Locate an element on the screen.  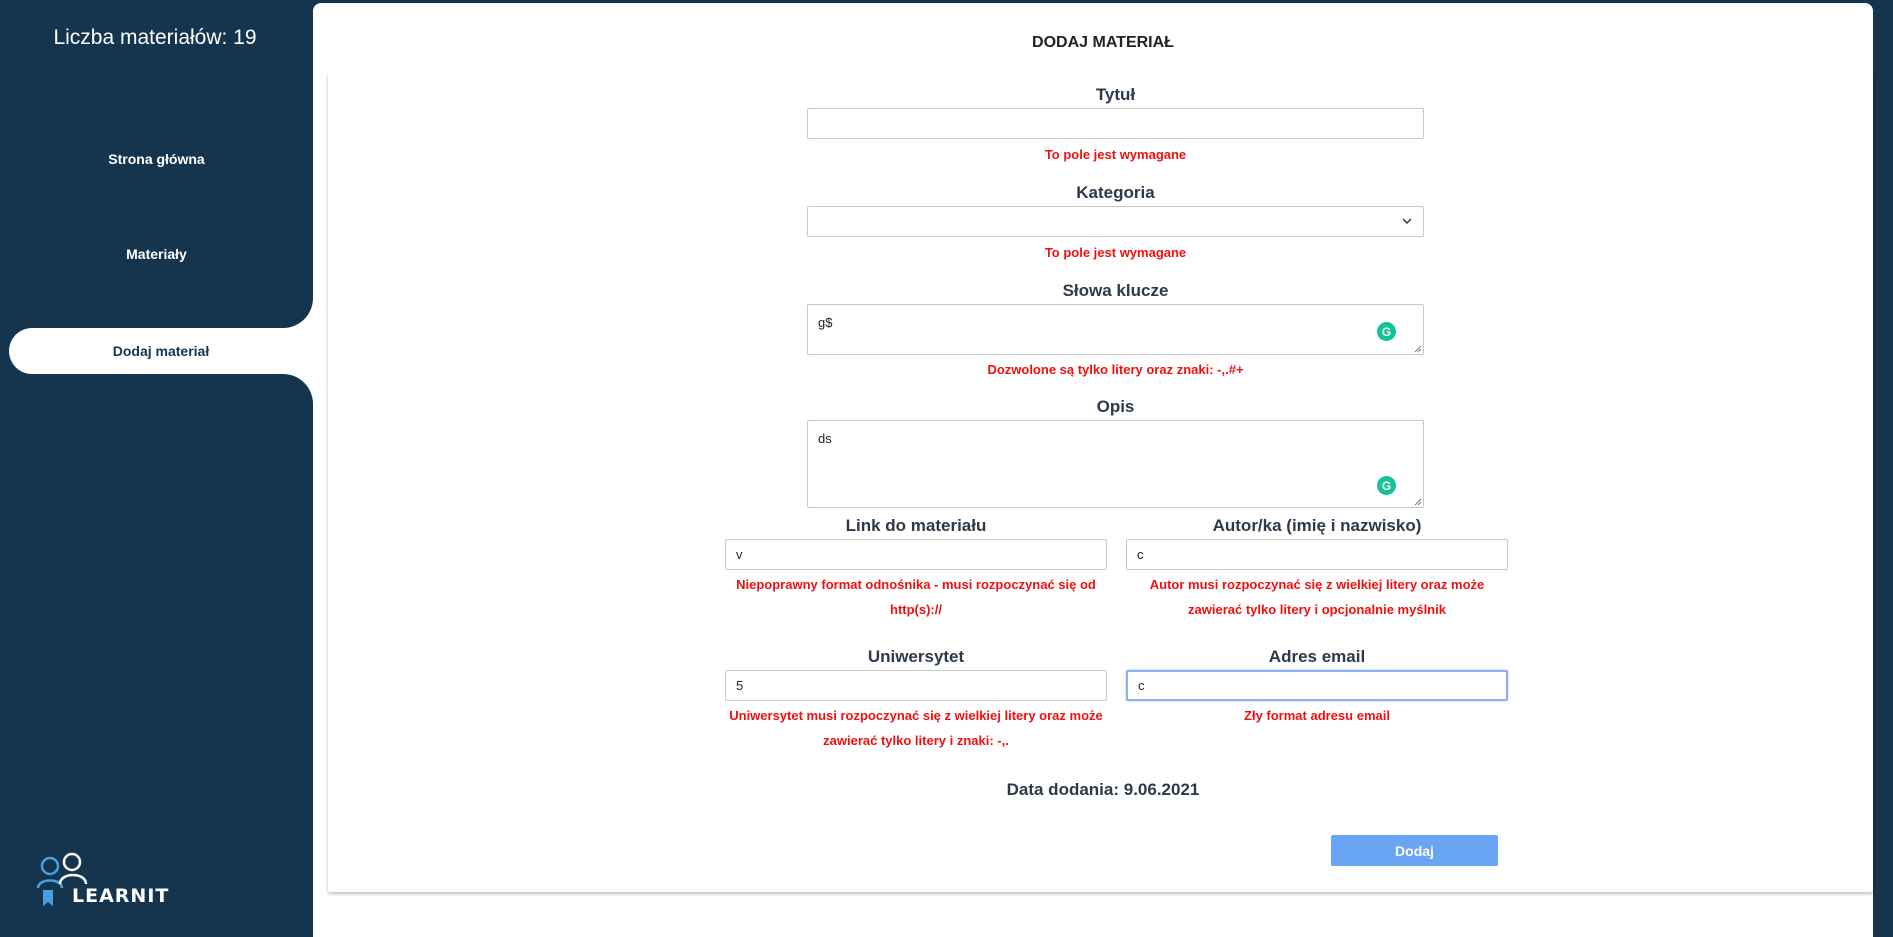
author-label: Autor/ka (imię i nazwisko) is located at coordinates (1317, 525).